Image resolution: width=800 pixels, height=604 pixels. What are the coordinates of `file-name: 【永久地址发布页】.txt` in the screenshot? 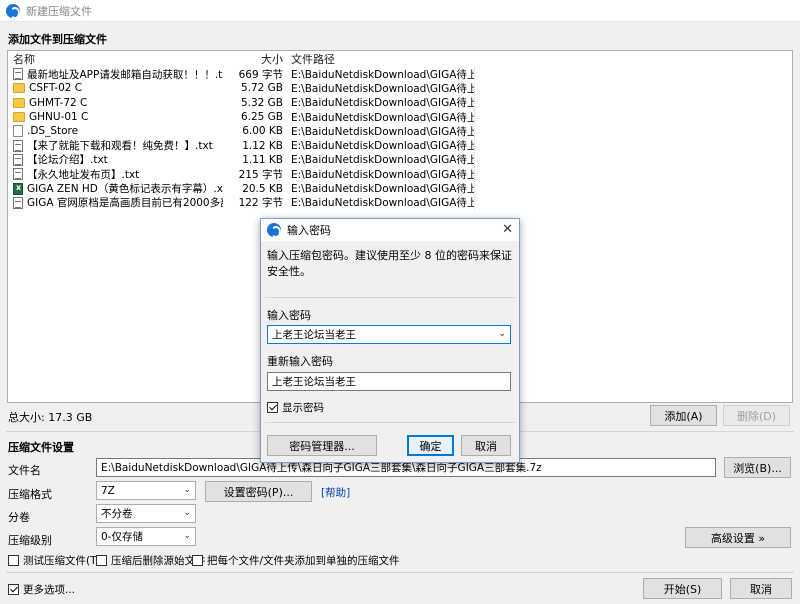 It's located at (83, 174).